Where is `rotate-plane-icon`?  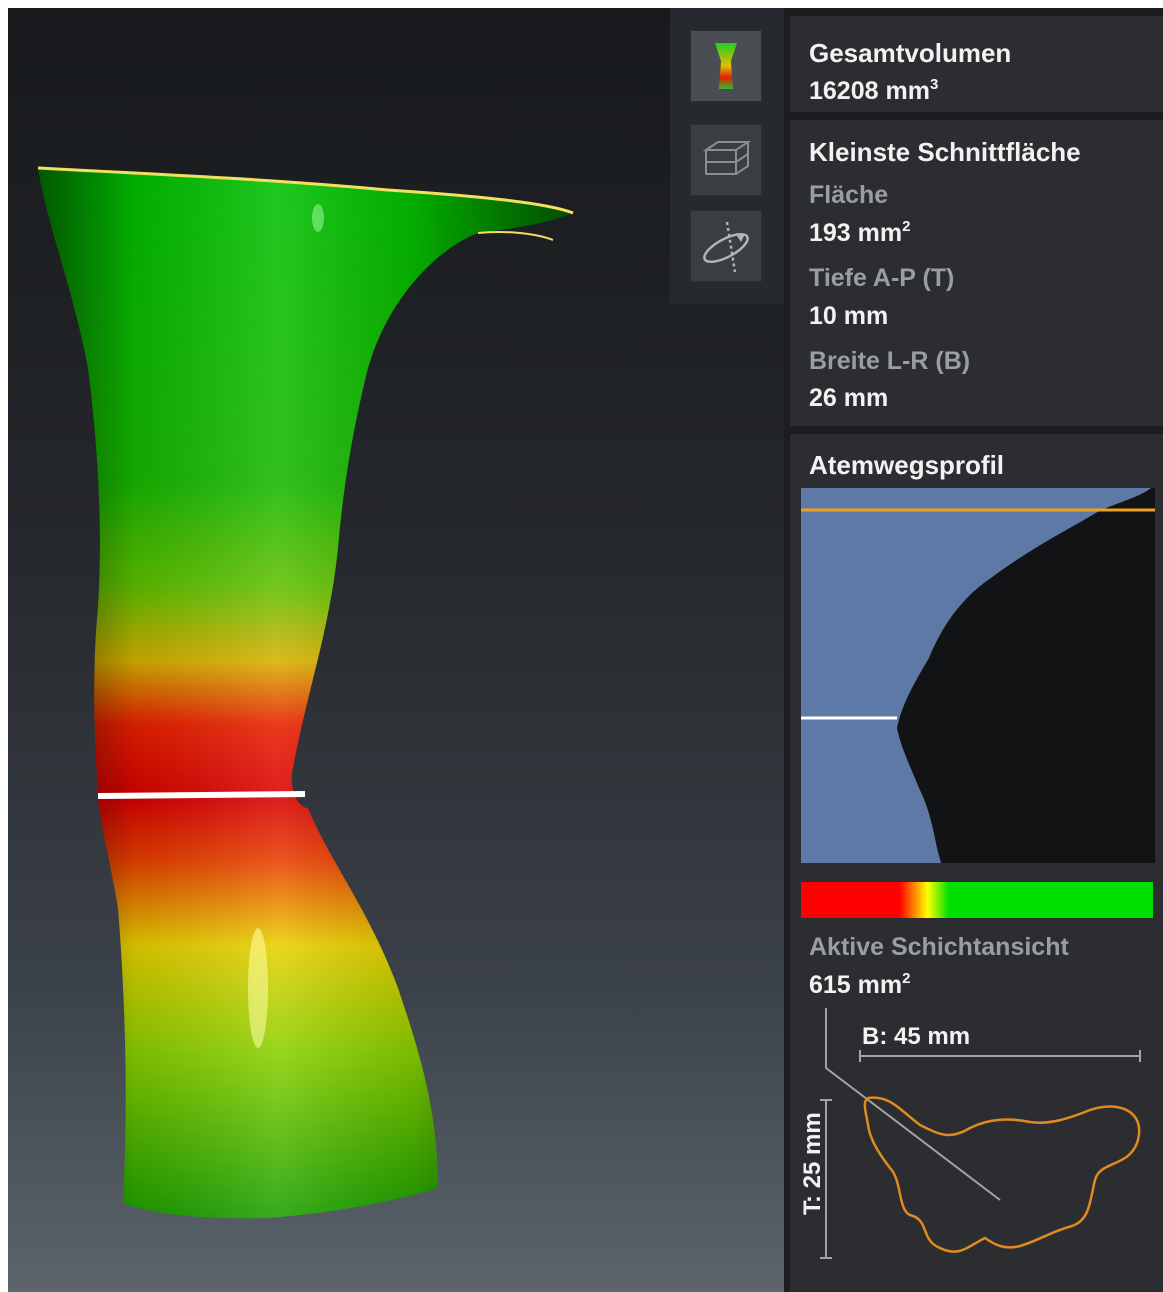 rotate-plane-icon is located at coordinates (726, 247).